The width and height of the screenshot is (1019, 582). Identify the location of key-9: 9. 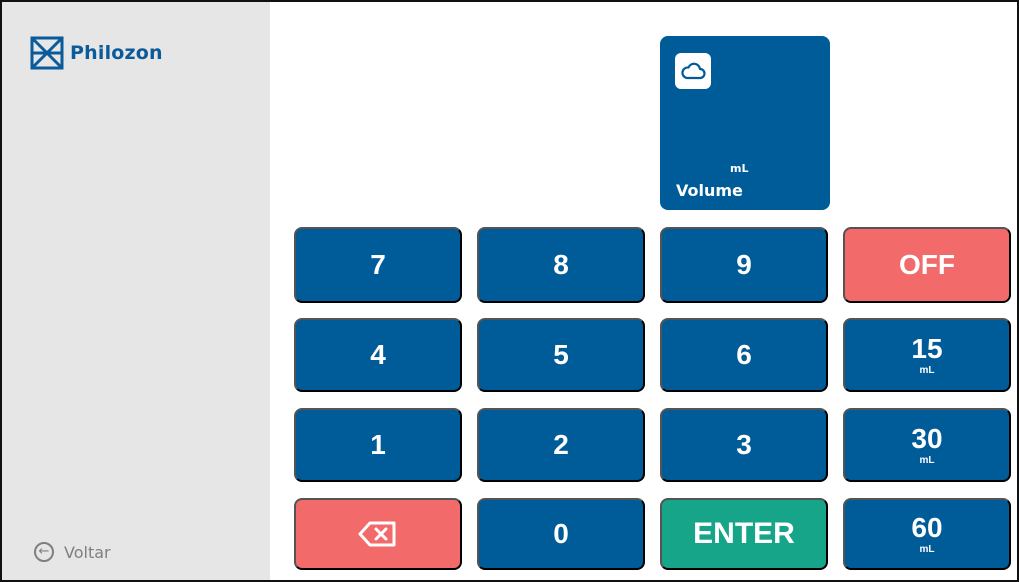
(744, 265).